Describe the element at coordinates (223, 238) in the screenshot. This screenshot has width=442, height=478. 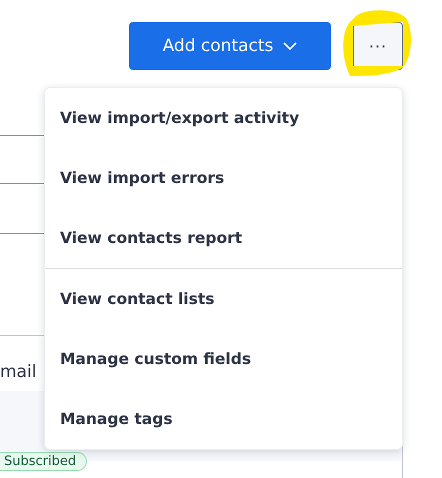
I see `menu-item: View contacts report` at that location.